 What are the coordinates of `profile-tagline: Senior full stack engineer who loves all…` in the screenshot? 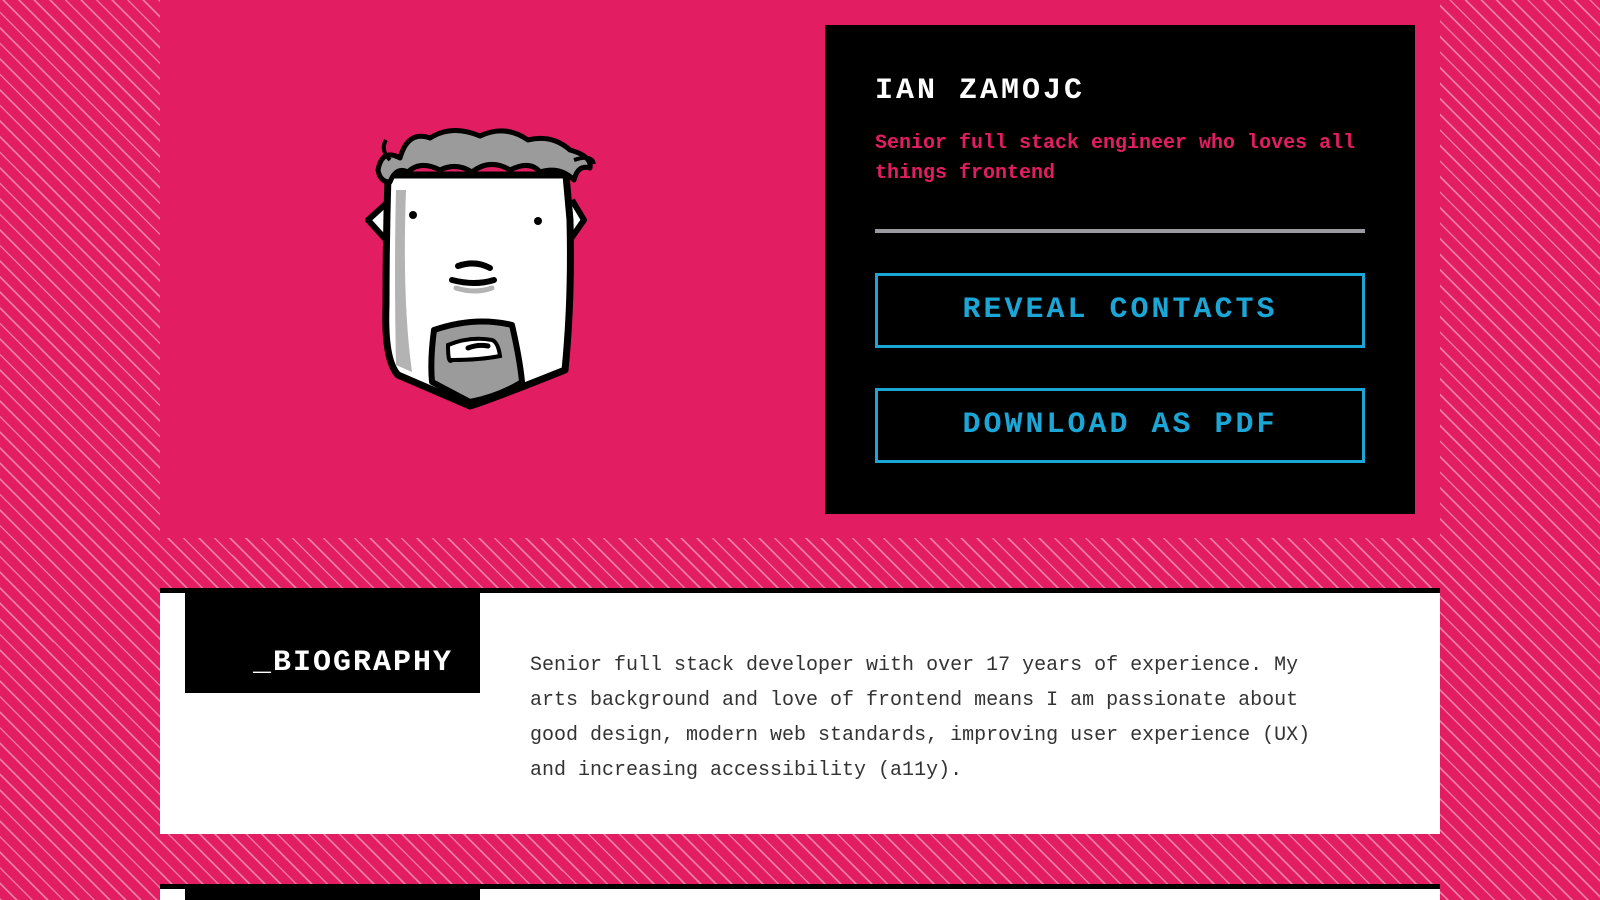 It's located at (1115, 158).